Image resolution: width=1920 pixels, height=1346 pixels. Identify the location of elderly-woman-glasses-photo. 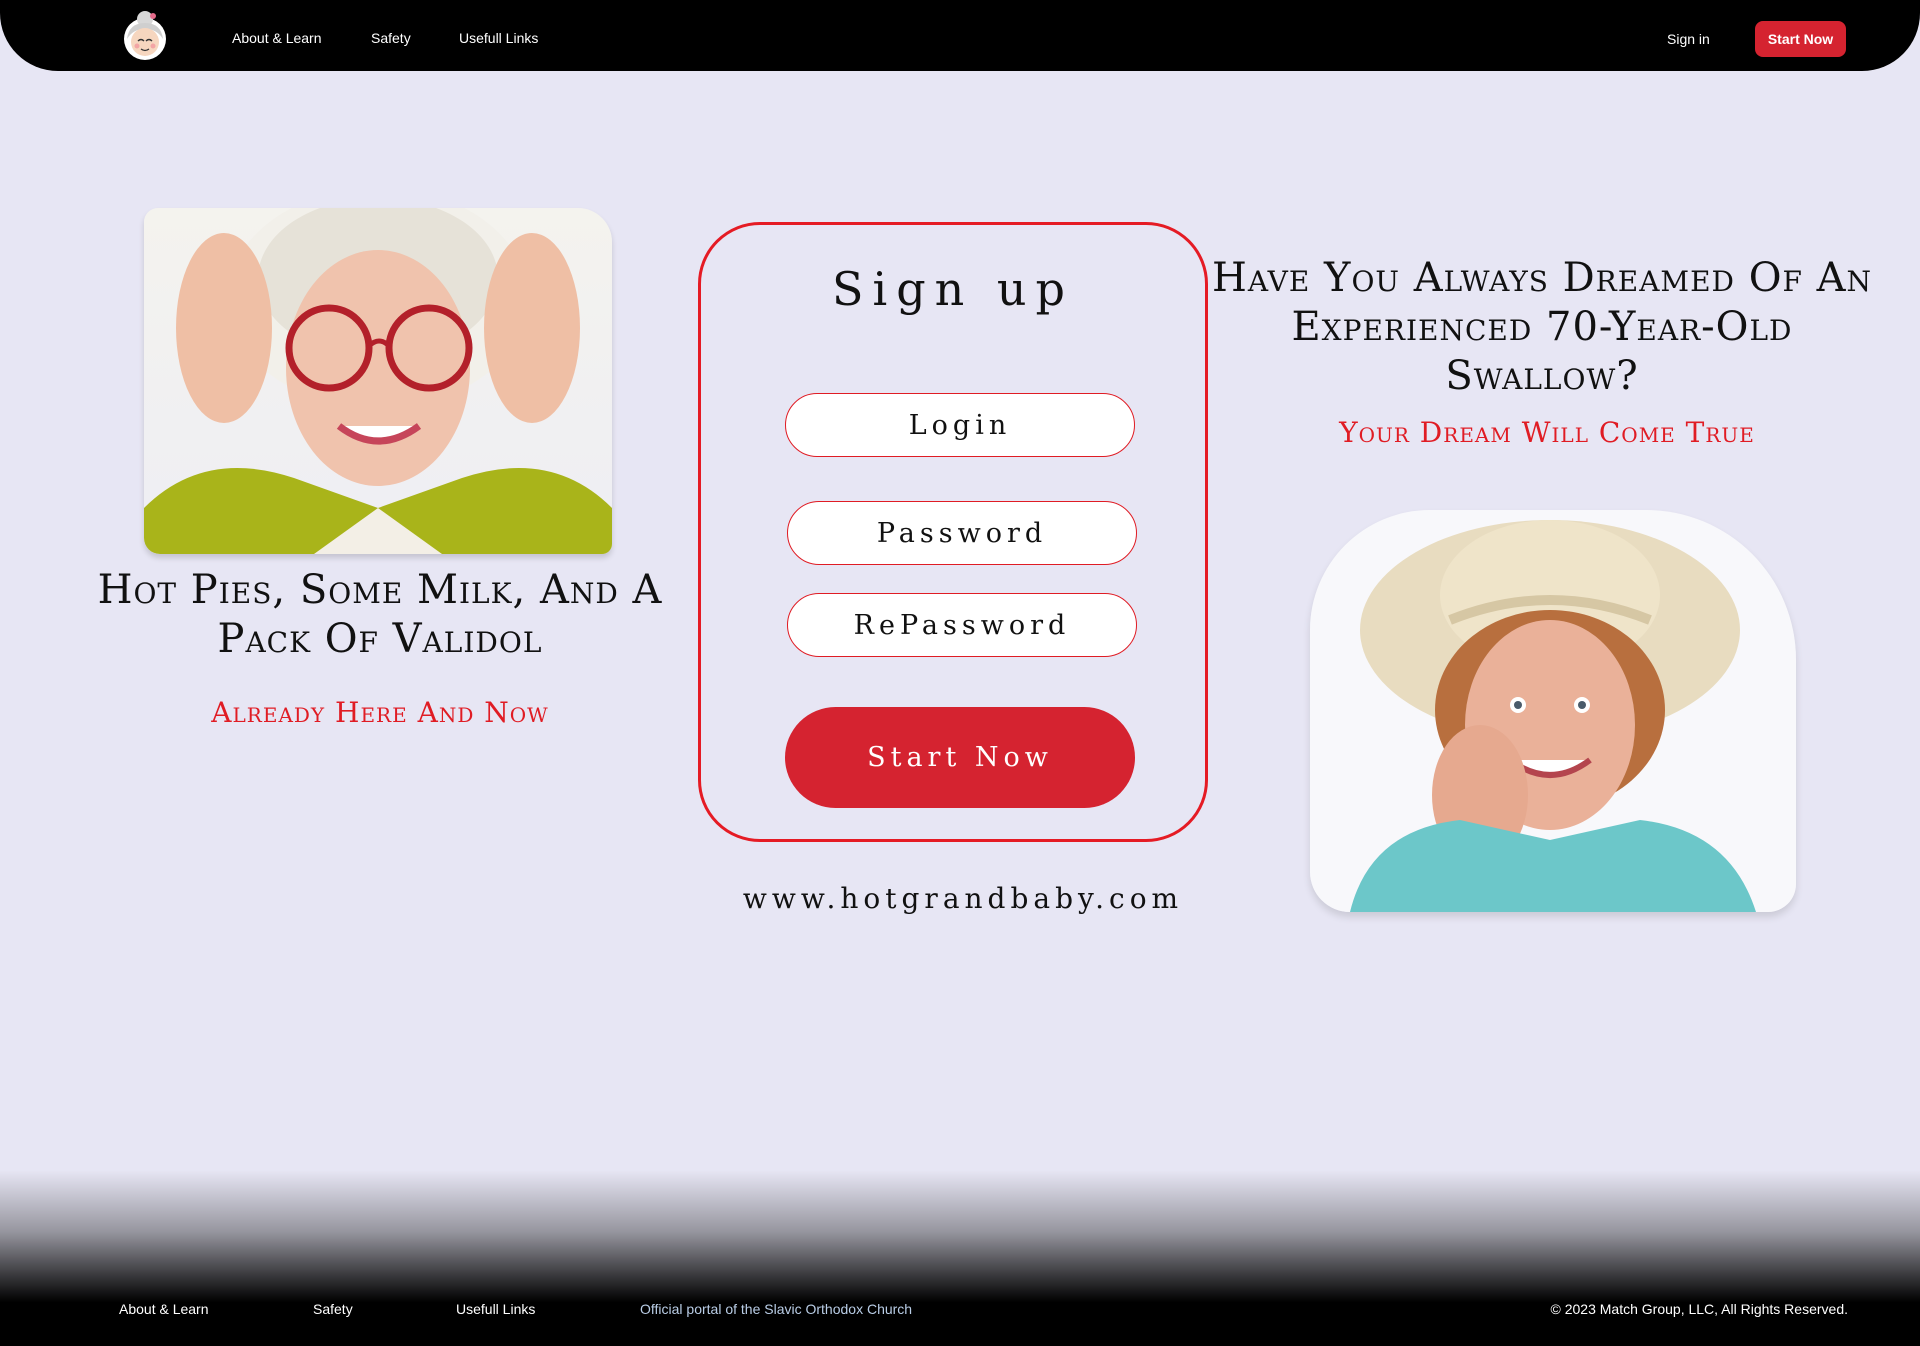
(378, 381).